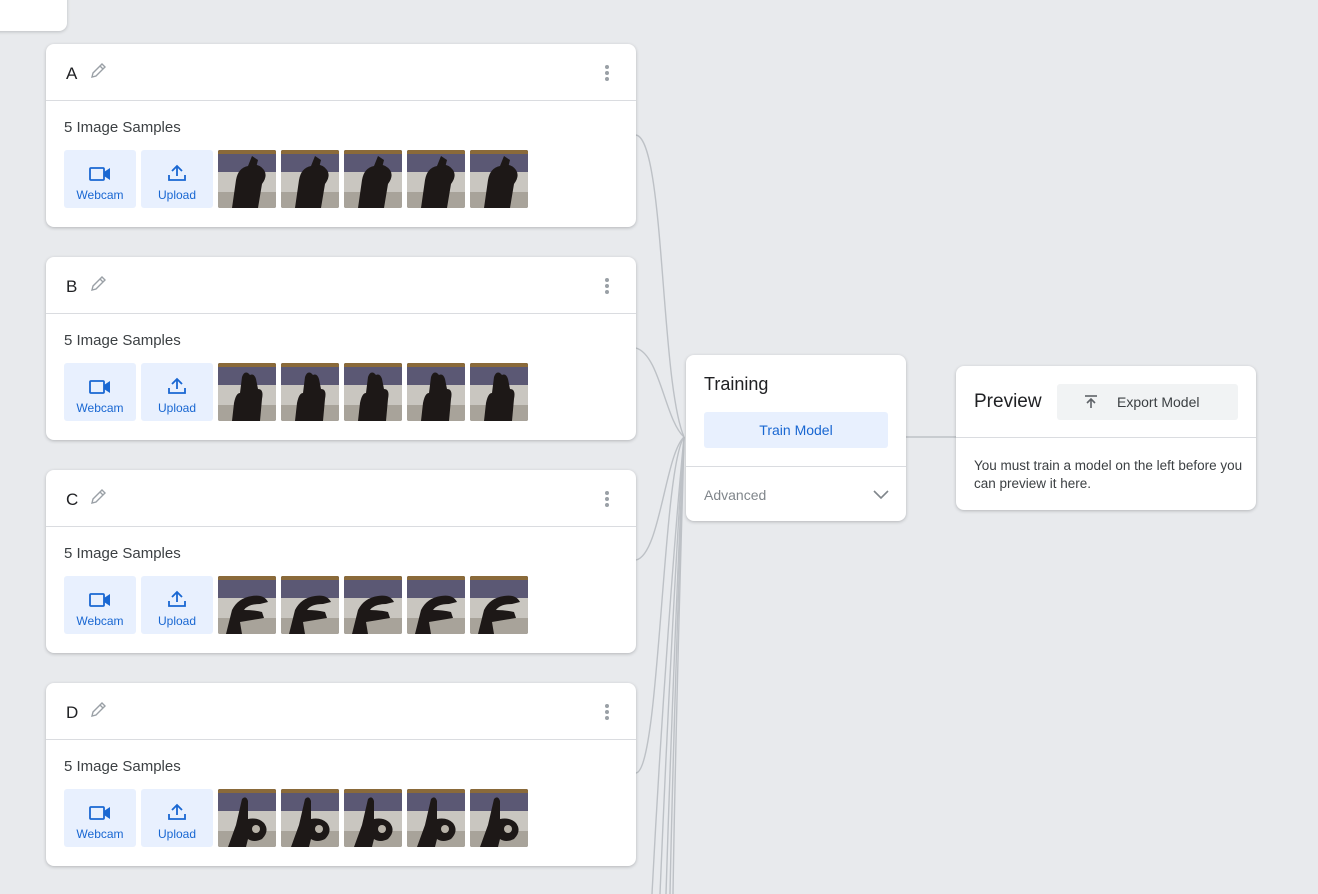 The height and width of the screenshot is (894, 1318). I want to click on class-card-header: D, so click(341, 711).